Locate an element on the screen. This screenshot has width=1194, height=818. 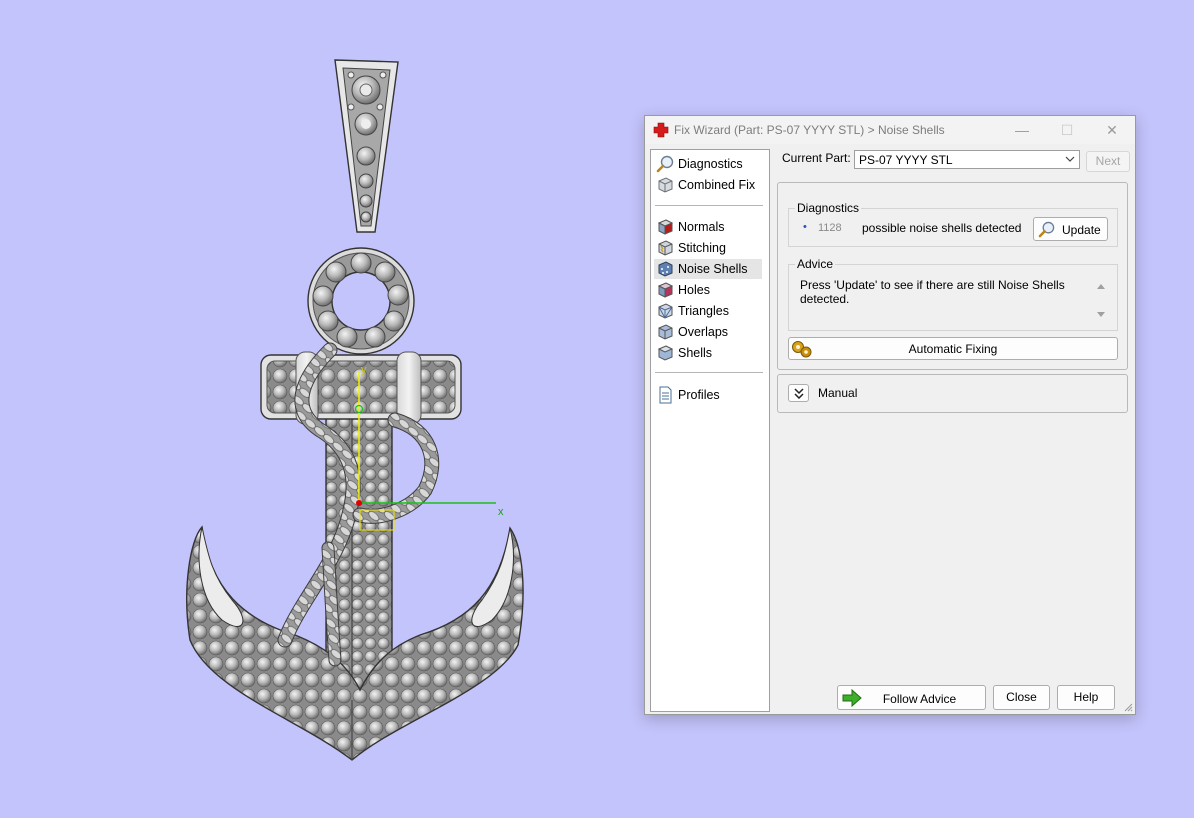
expand-manual-button is located at coordinates (798, 393).